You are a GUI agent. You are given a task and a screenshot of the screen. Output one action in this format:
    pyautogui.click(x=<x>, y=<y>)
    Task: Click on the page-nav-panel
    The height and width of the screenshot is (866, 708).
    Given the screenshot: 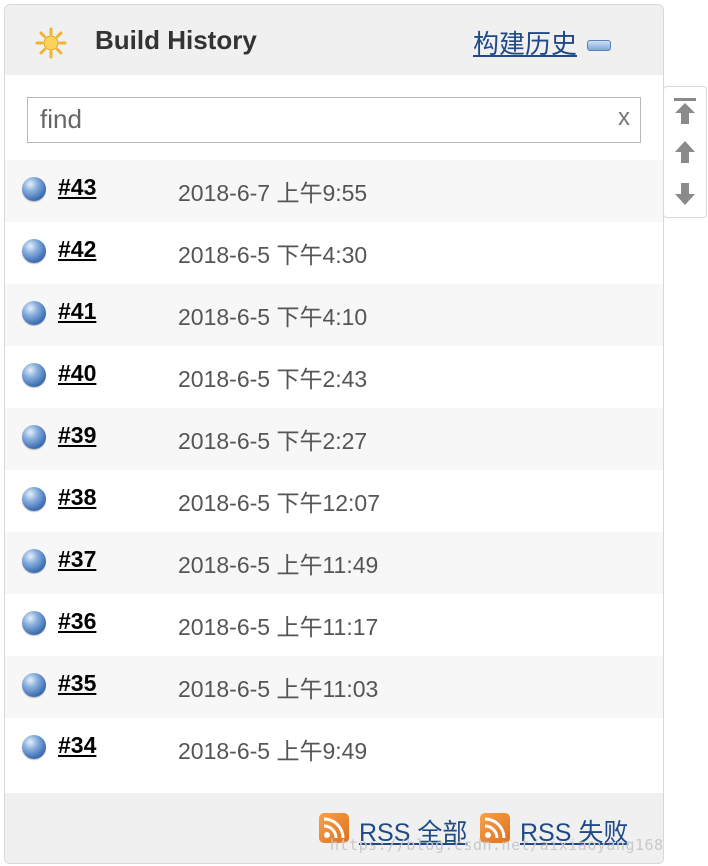 What is the action you would take?
    pyautogui.click(x=685, y=152)
    